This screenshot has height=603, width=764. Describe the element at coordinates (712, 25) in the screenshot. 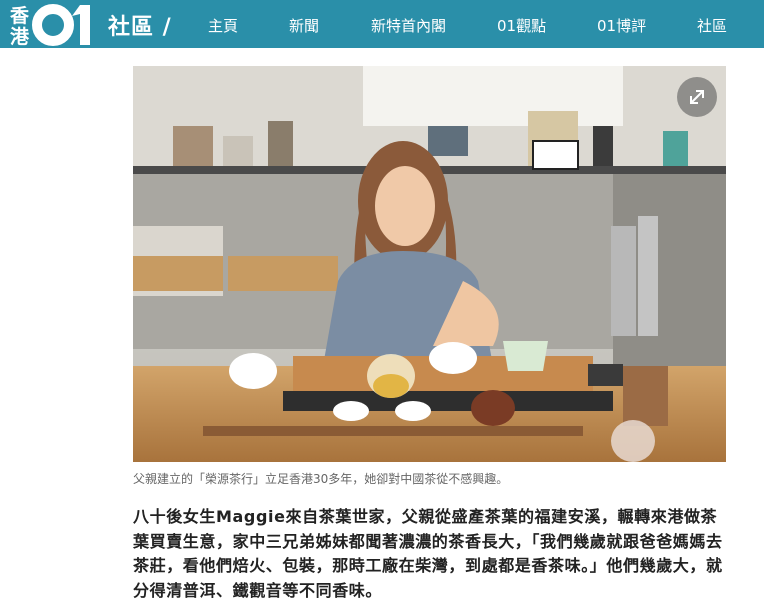

I see `nav-item-community: 社區` at that location.